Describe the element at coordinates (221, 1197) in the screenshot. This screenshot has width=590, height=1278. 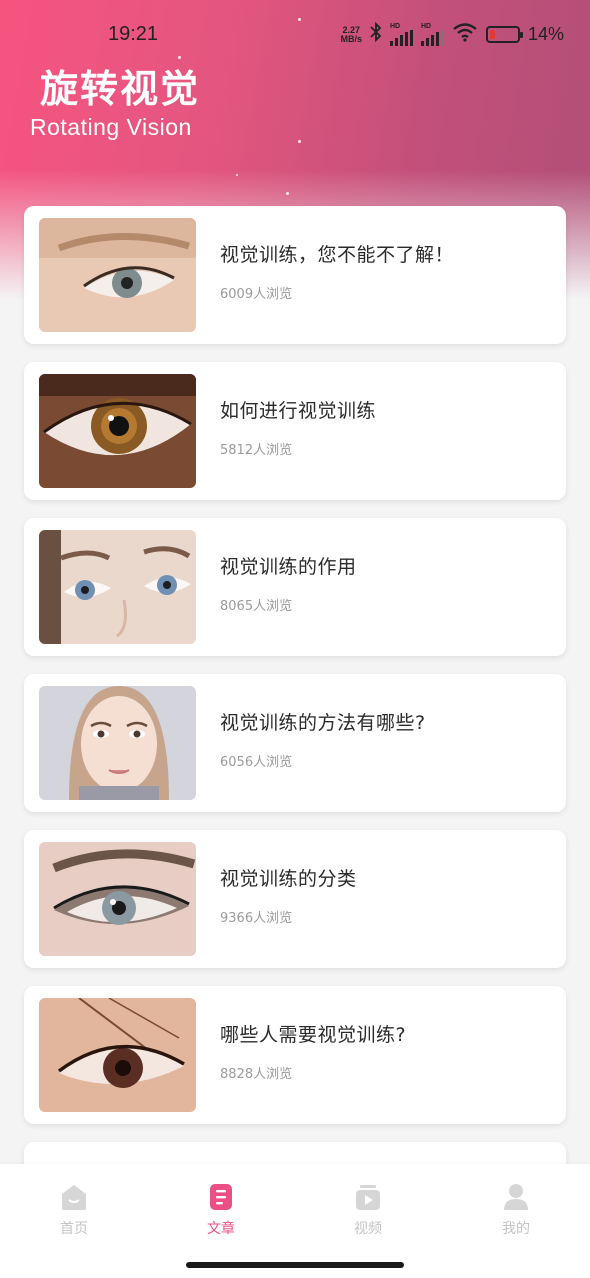
I see `article-icon` at that location.